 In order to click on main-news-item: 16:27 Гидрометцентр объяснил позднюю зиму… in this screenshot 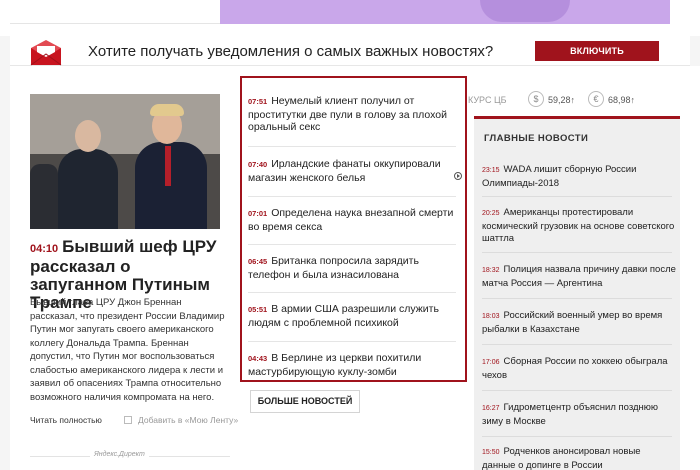, I will do `click(579, 415)`.